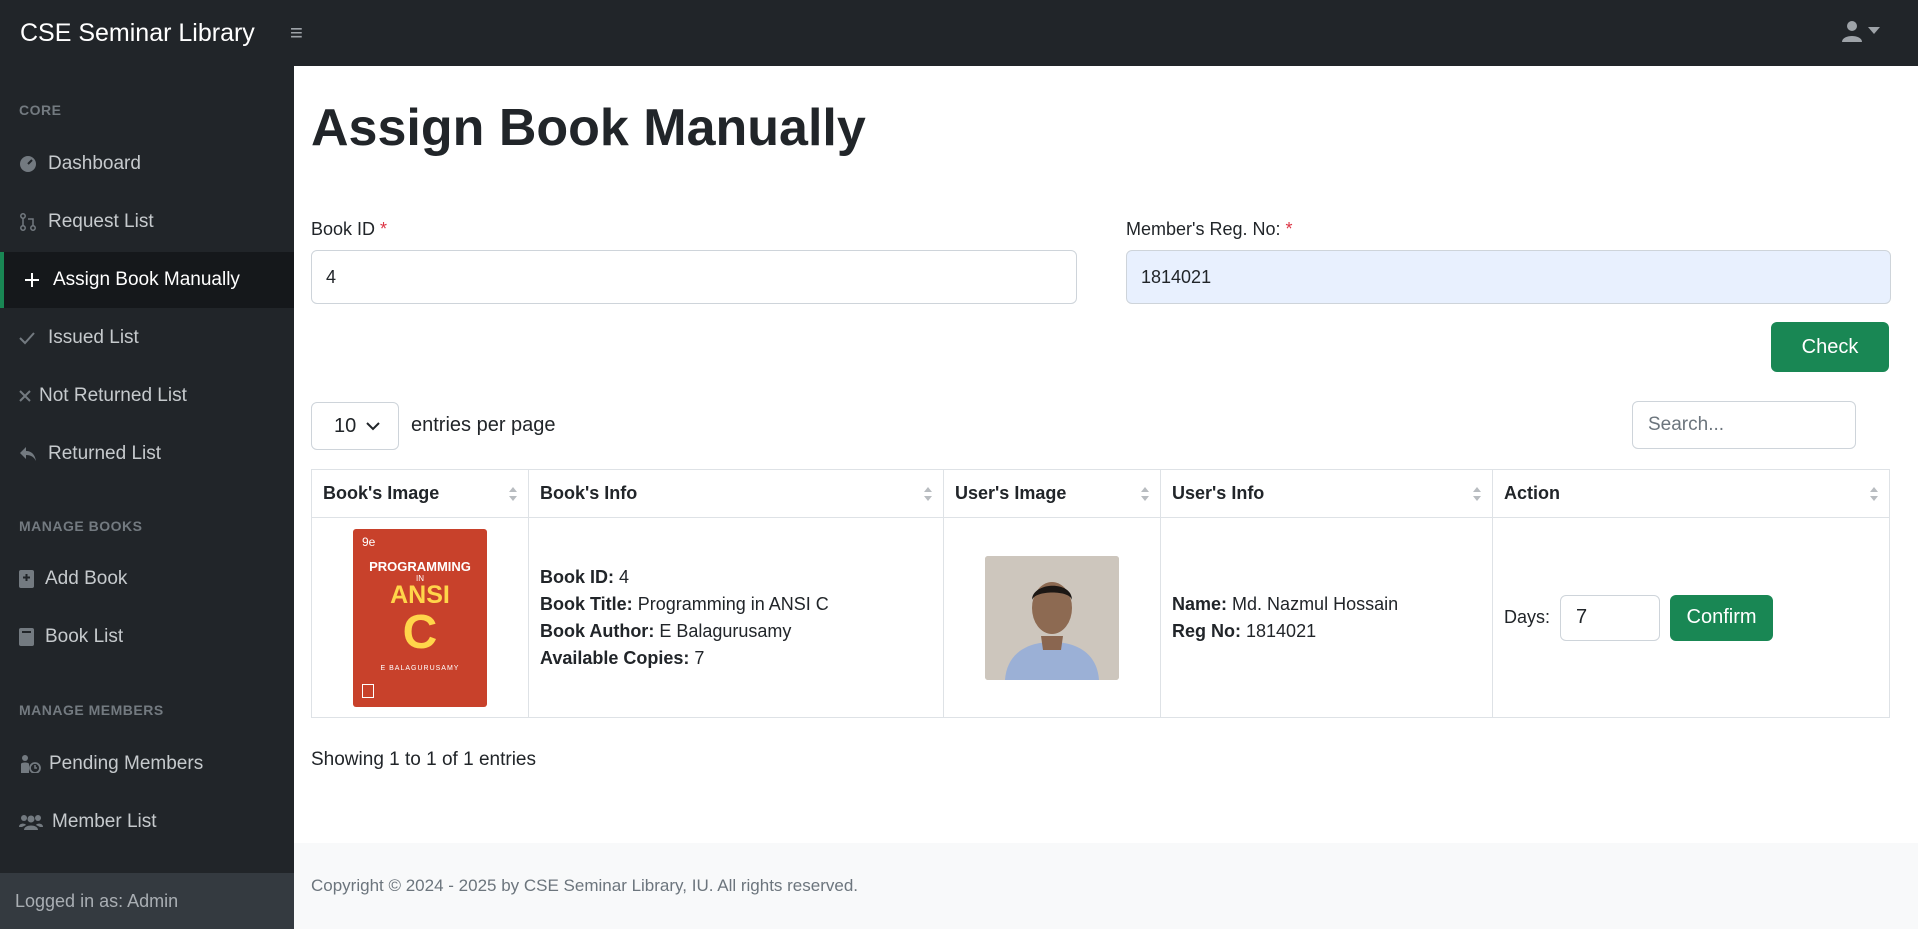 The width and height of the screenshot is (1918, 929). I want to click on sidebar-item-member-list: Member List, so click(147, 822).